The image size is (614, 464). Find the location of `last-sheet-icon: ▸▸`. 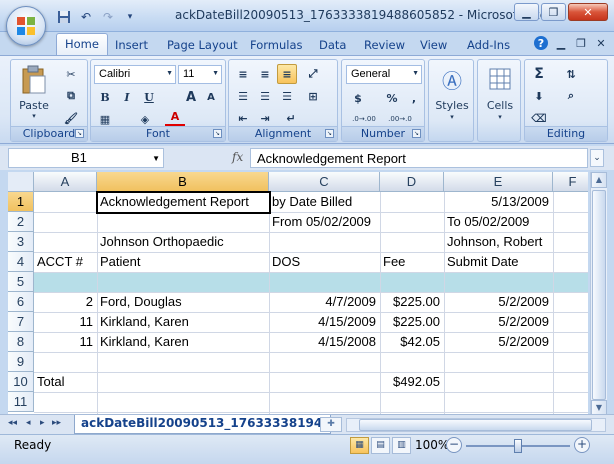

last-sheet-icon: ▸▸ is located at coordinates (56, 423).